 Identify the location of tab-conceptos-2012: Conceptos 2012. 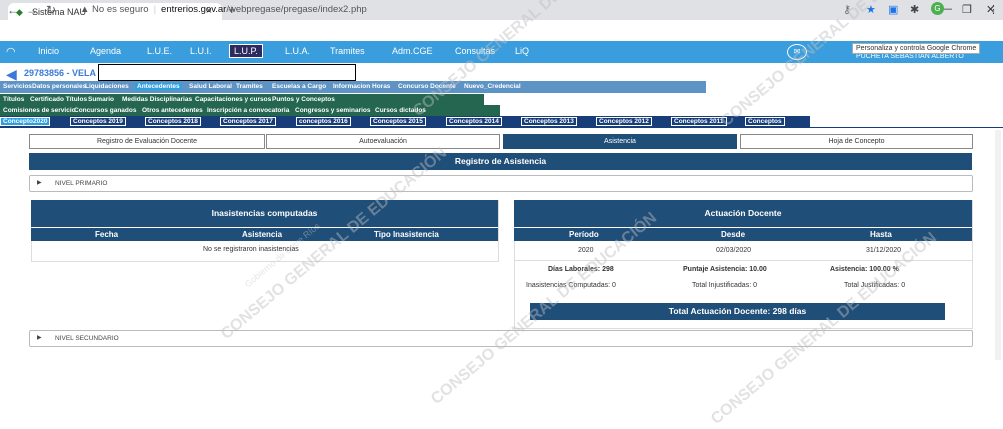
(624, 121).